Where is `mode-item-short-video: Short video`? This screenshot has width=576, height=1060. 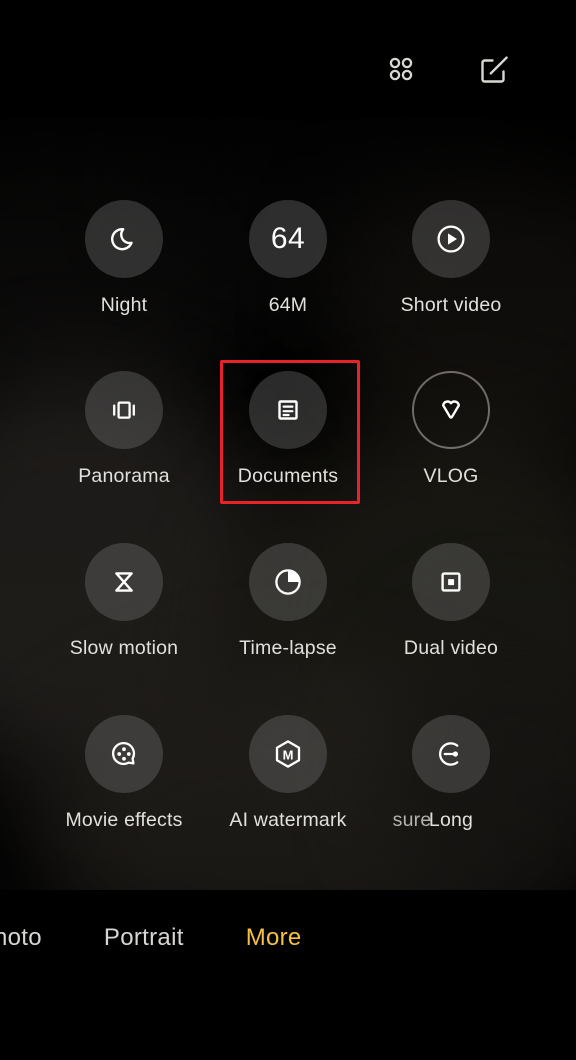 mode-item-short-video: Short video is located at coordinates (451, 258).